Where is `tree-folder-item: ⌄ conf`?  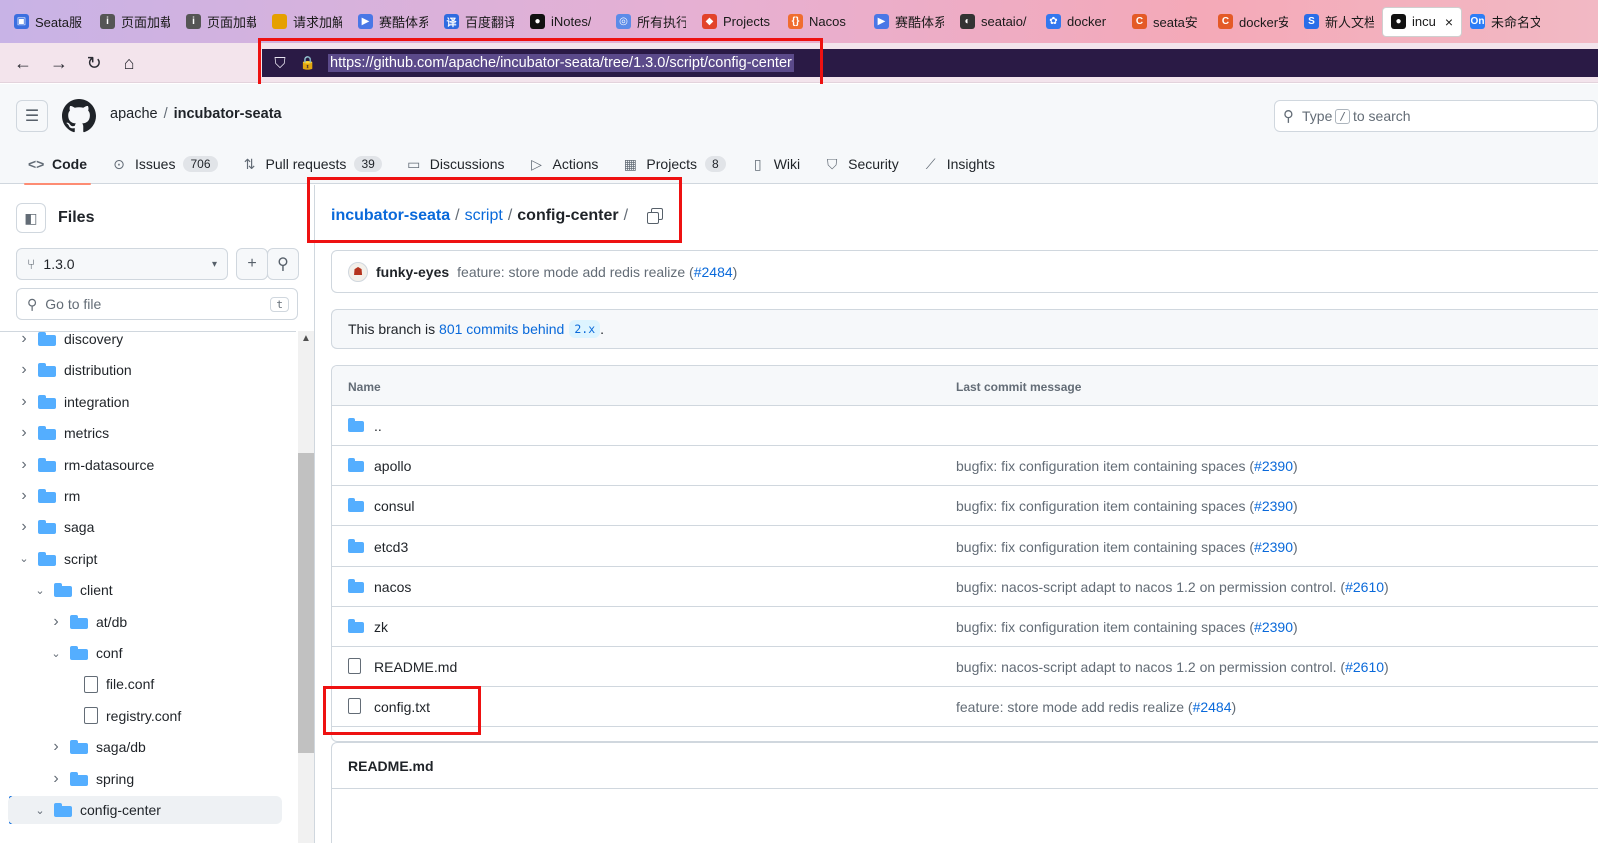
tree-folder-item: ⌄ conf is located at coordinates (145, 653).